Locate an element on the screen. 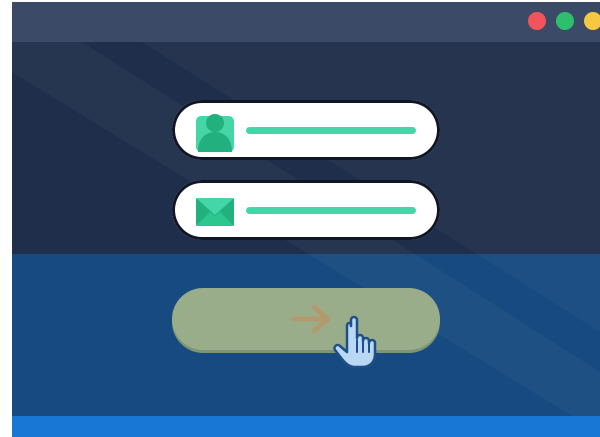 The image size is (600, 437). user-icon is located at coordinates (215, 133).